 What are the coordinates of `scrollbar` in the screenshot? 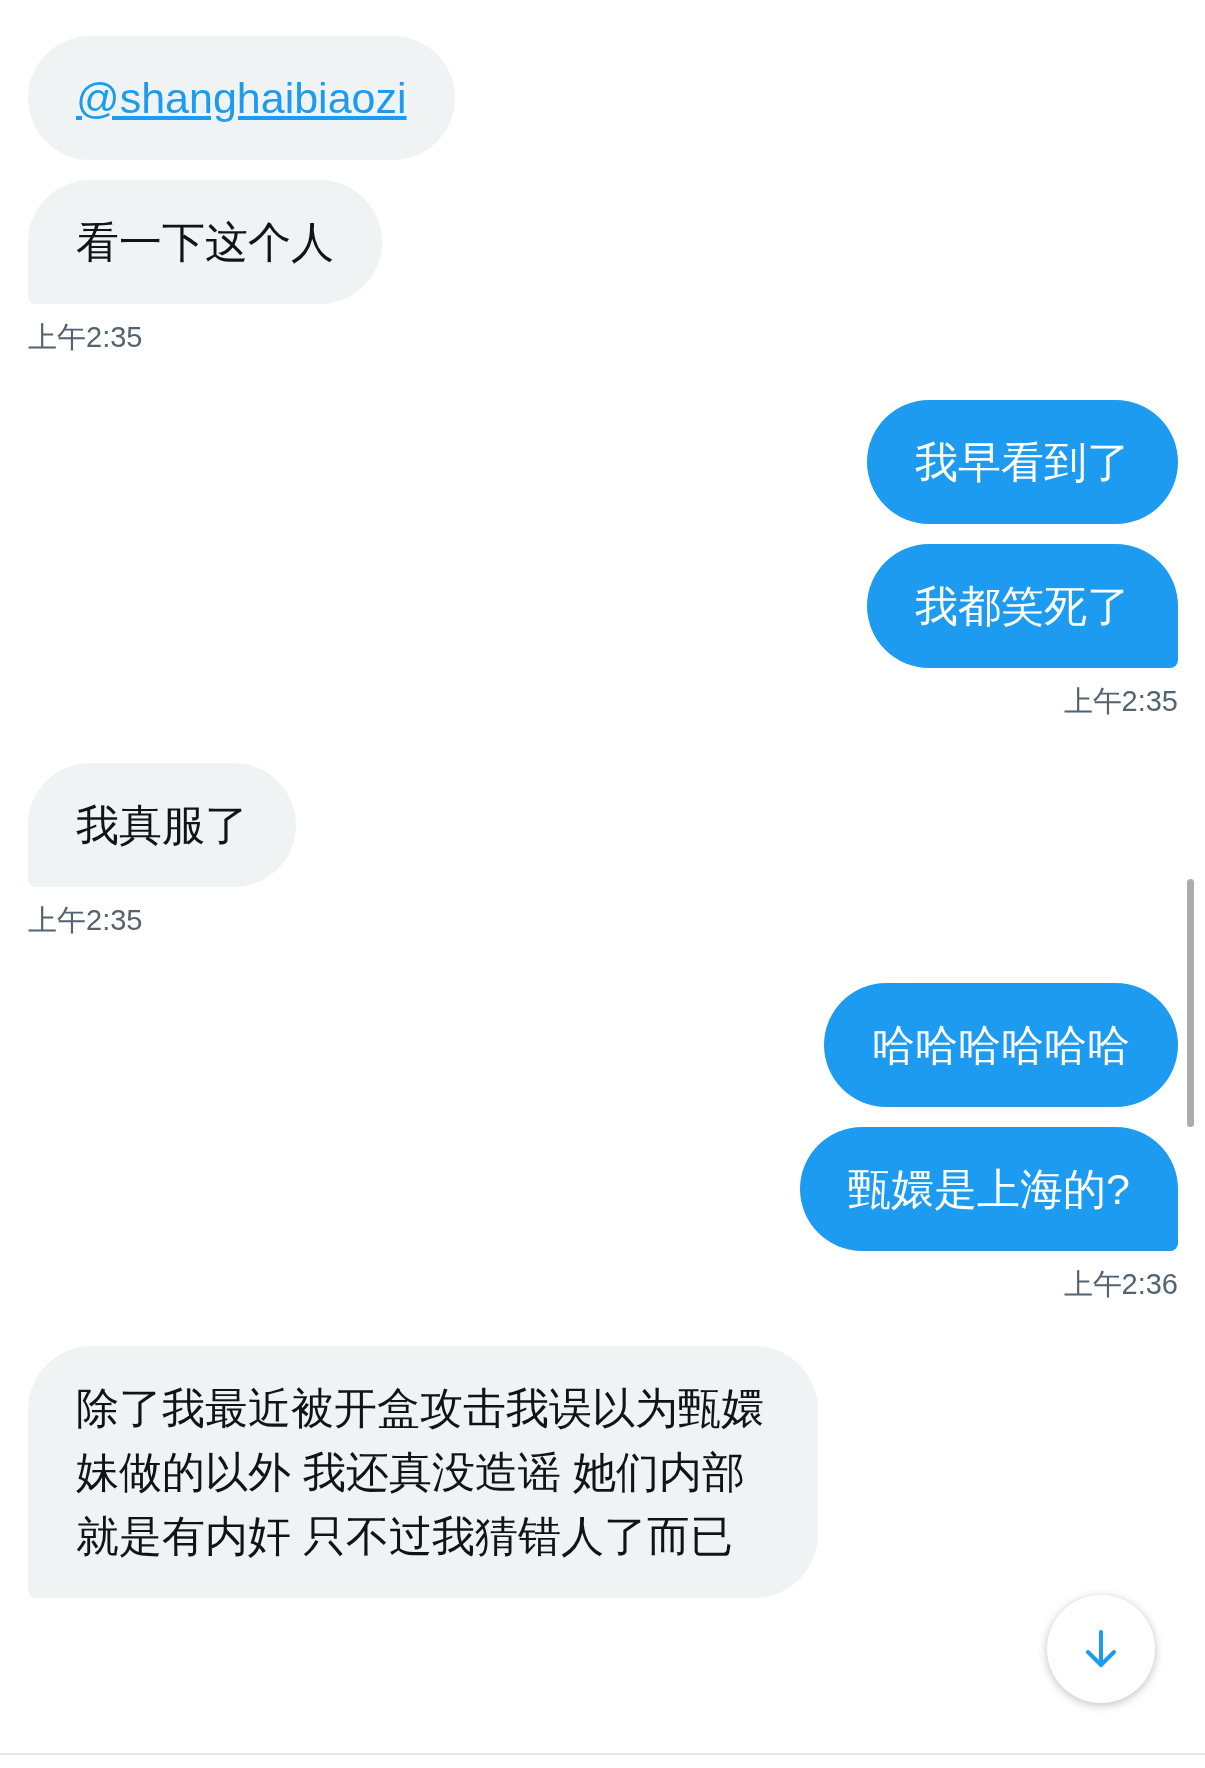 It's located at (1190, 1003).